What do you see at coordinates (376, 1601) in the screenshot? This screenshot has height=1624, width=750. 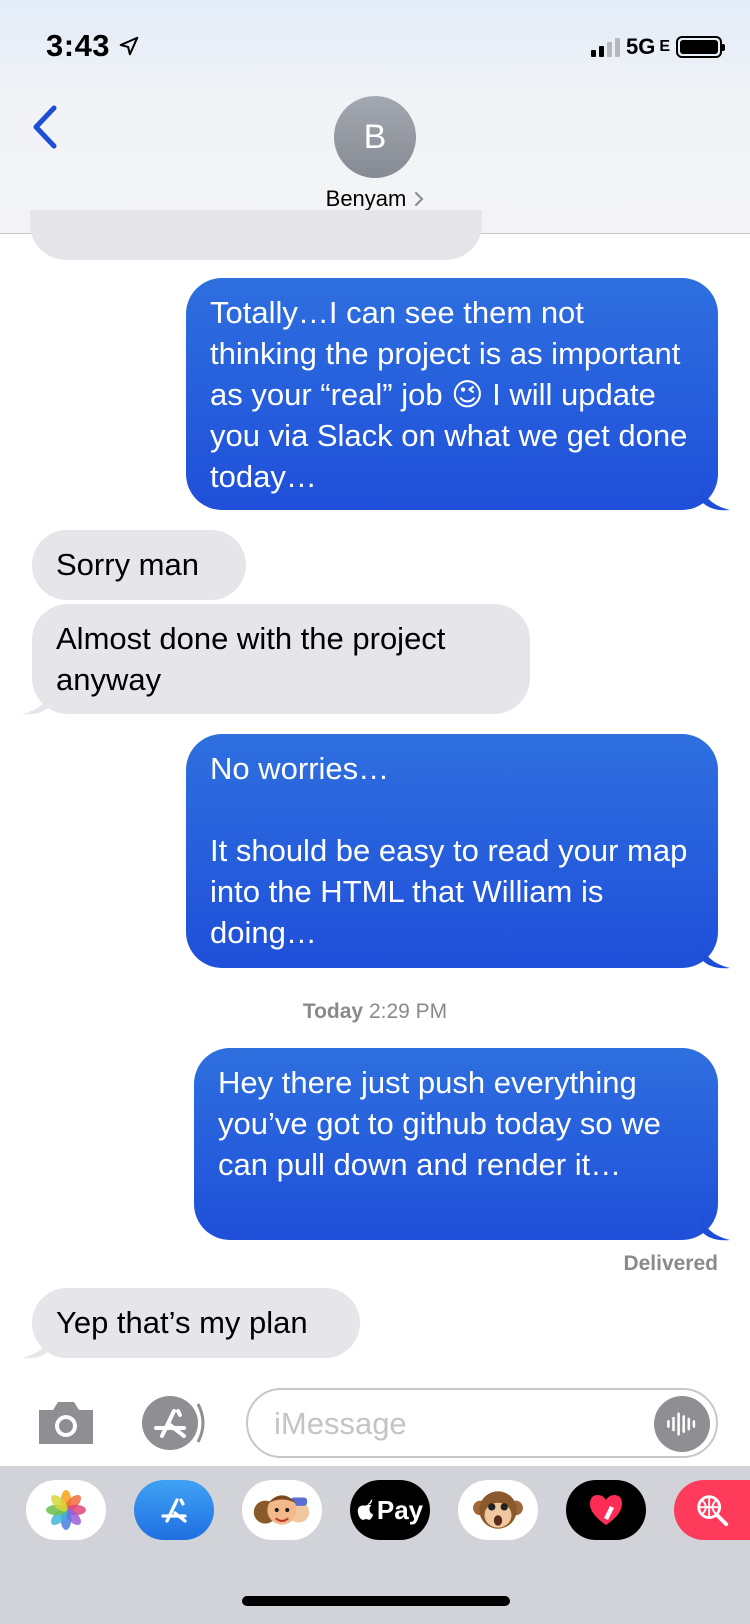 I see `home-indicator` at bounding box center [376, 1601].